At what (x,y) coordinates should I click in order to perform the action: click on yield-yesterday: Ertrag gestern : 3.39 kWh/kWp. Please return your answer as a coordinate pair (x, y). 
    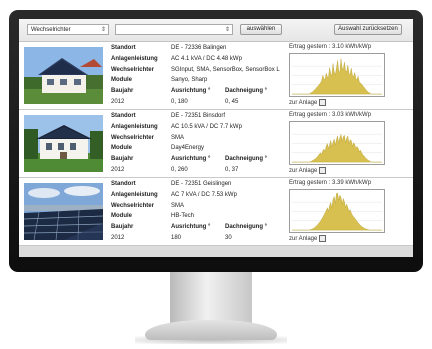
    Looking at the image, I should click on (330, 183).